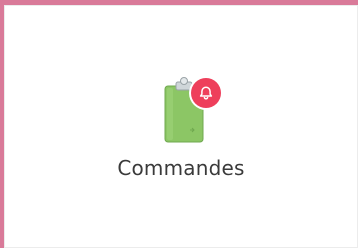 Image resolution: width=358 pixels, height=248 pixels. I want to click on bell-icon, so click(206, 93).